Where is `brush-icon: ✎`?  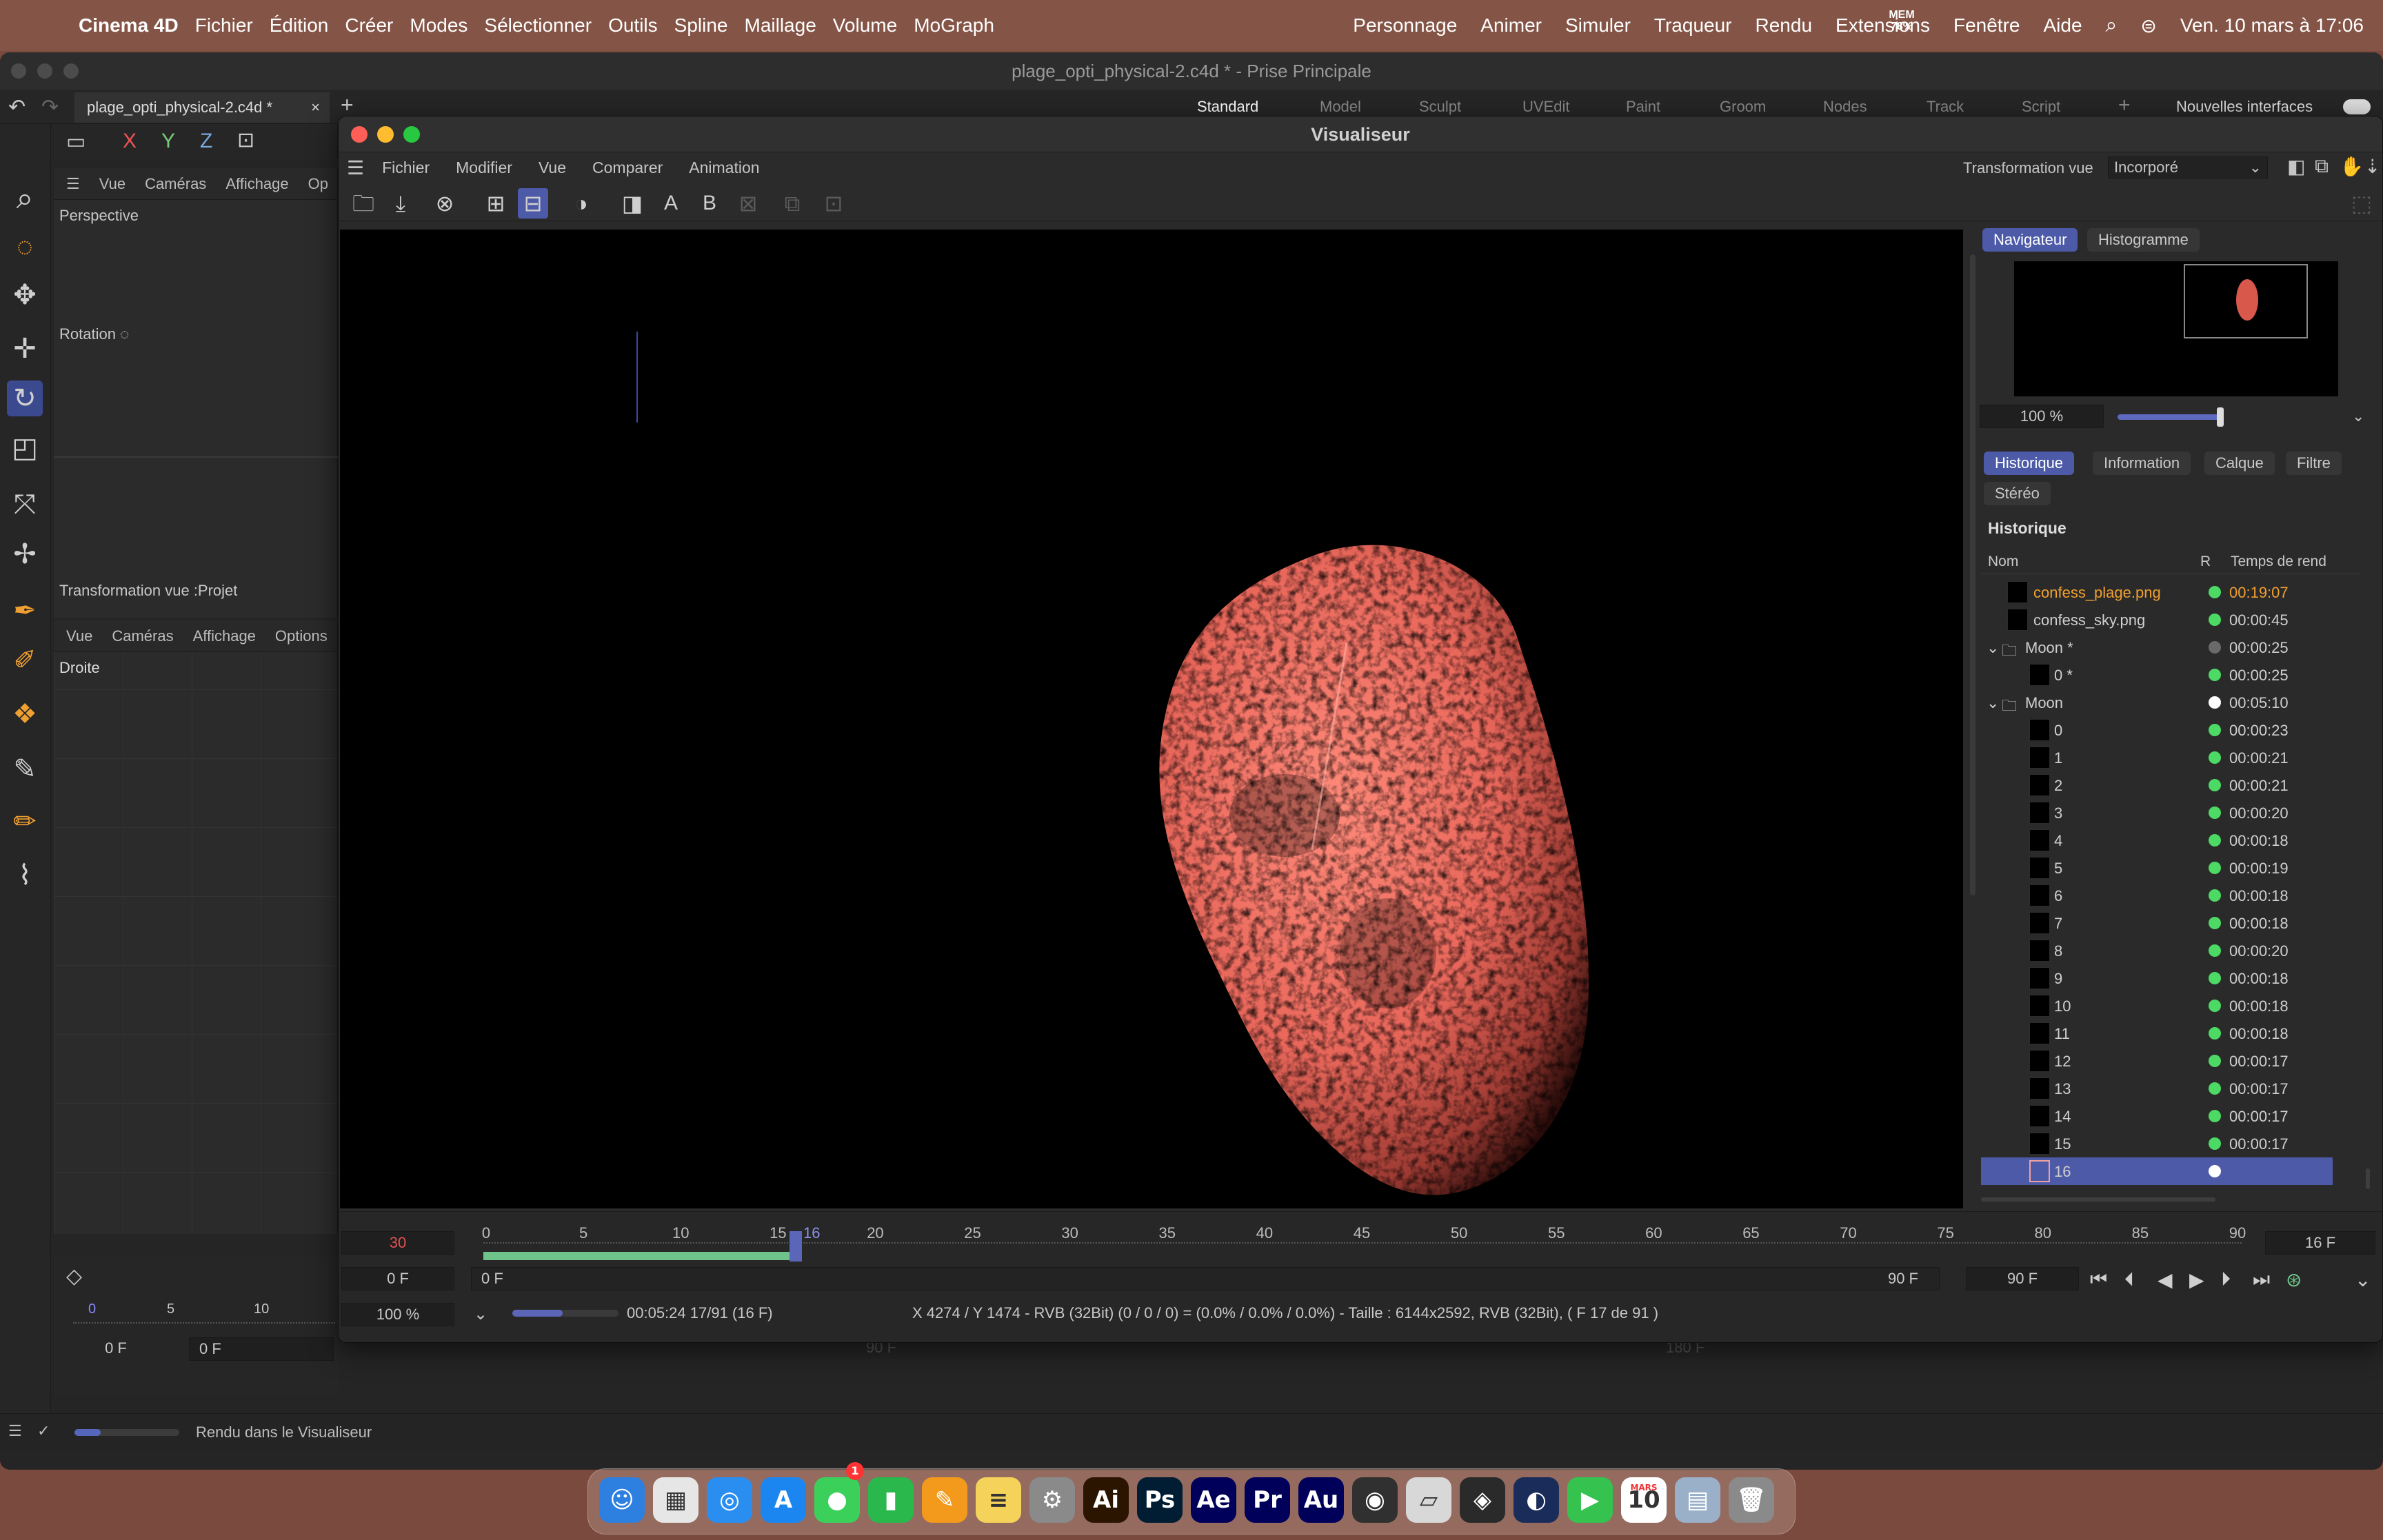
brush-icon: ✎ is located at coordinates (25, 769).